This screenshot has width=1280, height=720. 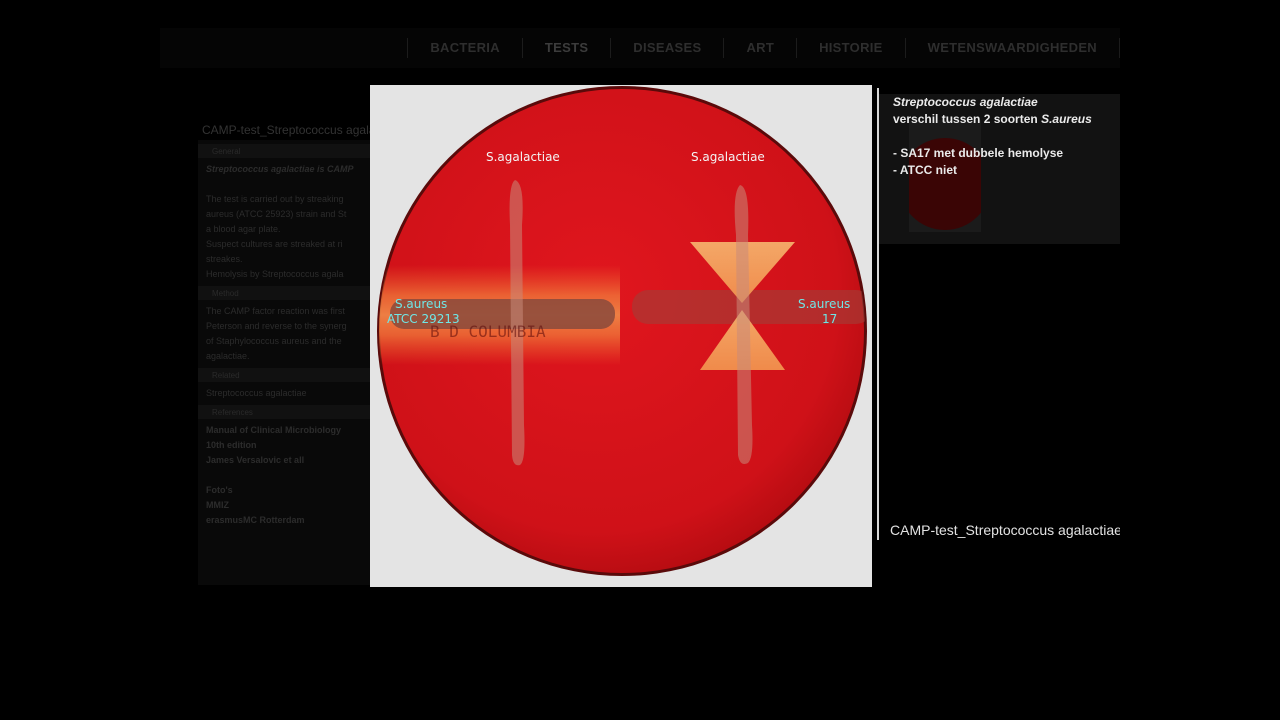 I want to click on article-line: Streptococcus agalactiae, so click(x=288, y=393).